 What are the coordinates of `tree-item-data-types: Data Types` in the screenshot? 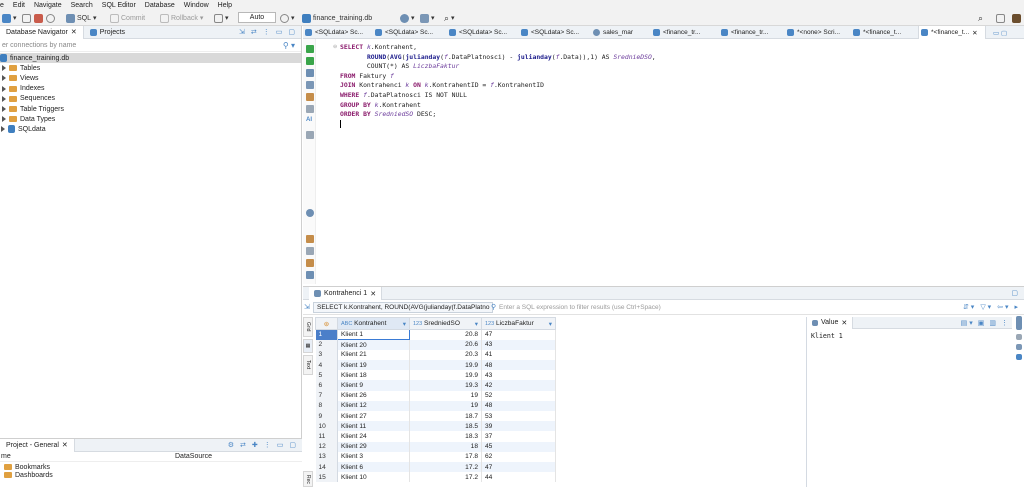 It's located at (150, 119).